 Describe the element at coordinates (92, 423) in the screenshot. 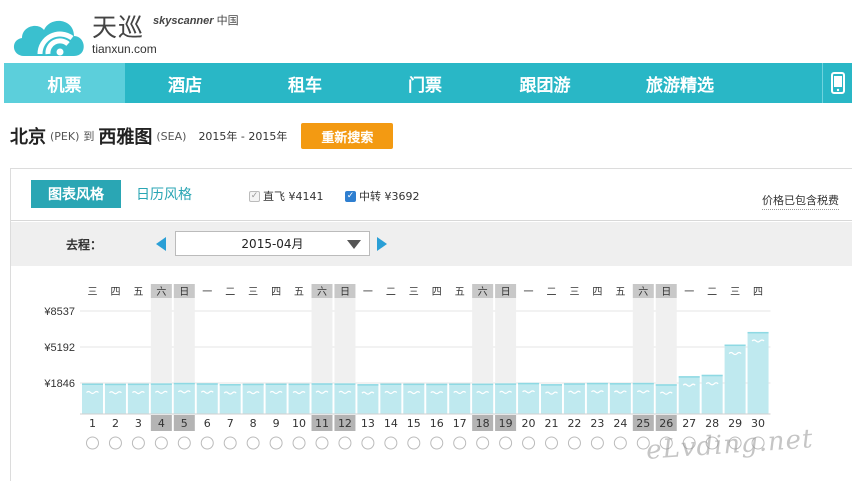

I see `day-label: 1` at that location.